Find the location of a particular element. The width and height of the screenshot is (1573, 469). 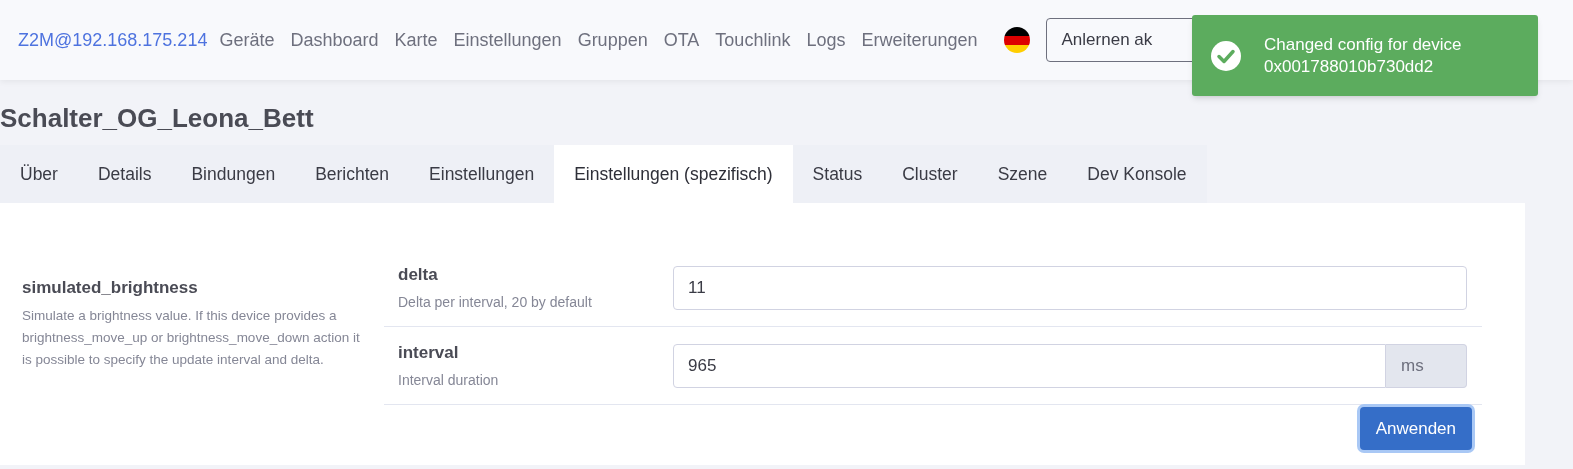

tab: Status is located at coordinates (837, 174).